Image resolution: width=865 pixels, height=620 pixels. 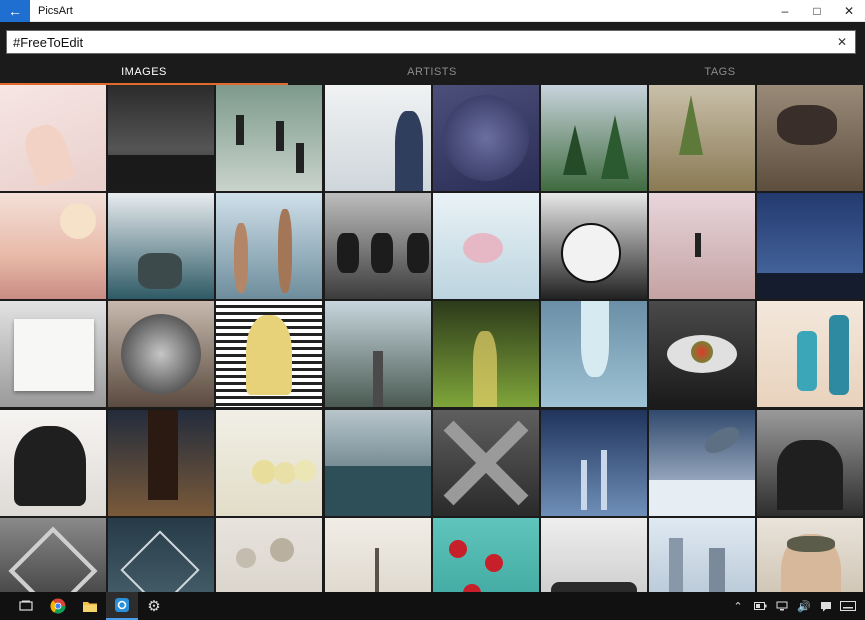 What do you see at coordinates (90, 606) in the screenshot?
I see `file-explorer-icon` at bounding box center [90, 606].